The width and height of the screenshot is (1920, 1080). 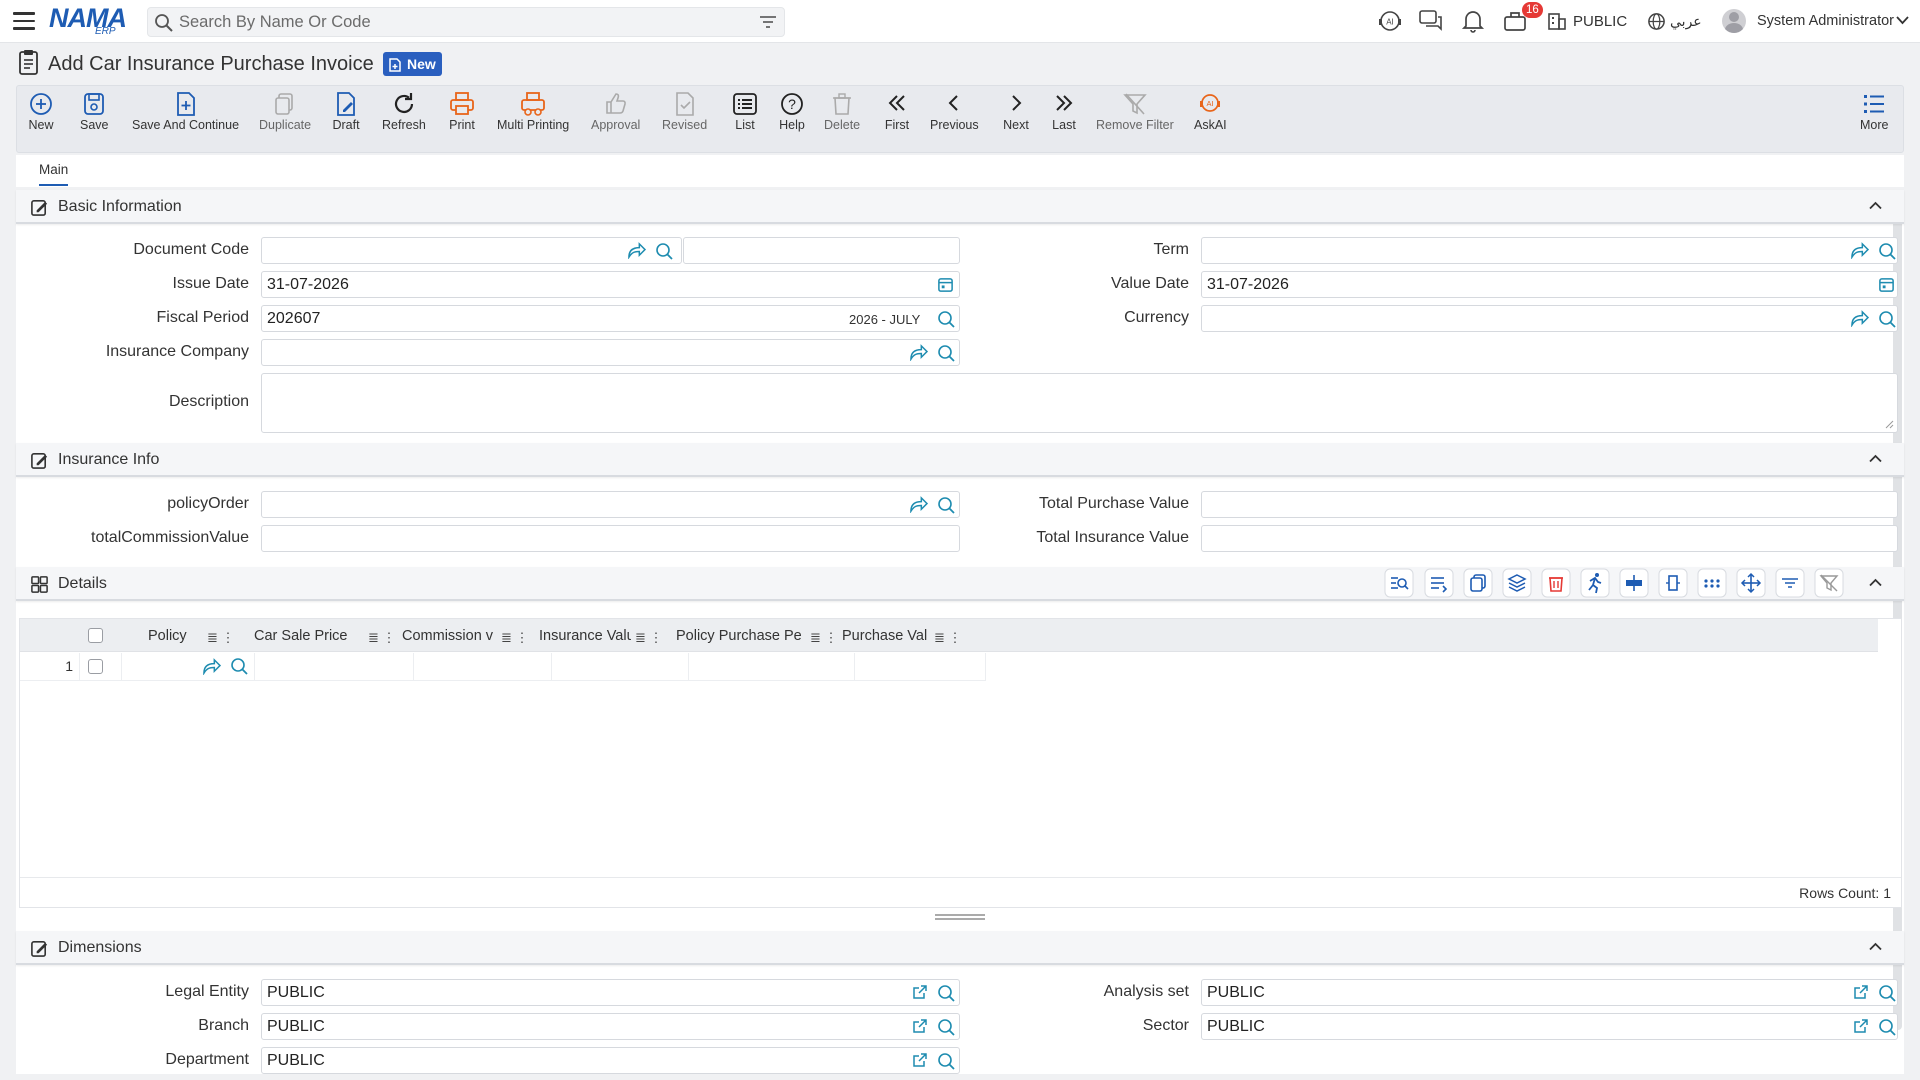 I want to click on column-header-car-sale-price: Car Sale Price, so click(x=309, y=636).